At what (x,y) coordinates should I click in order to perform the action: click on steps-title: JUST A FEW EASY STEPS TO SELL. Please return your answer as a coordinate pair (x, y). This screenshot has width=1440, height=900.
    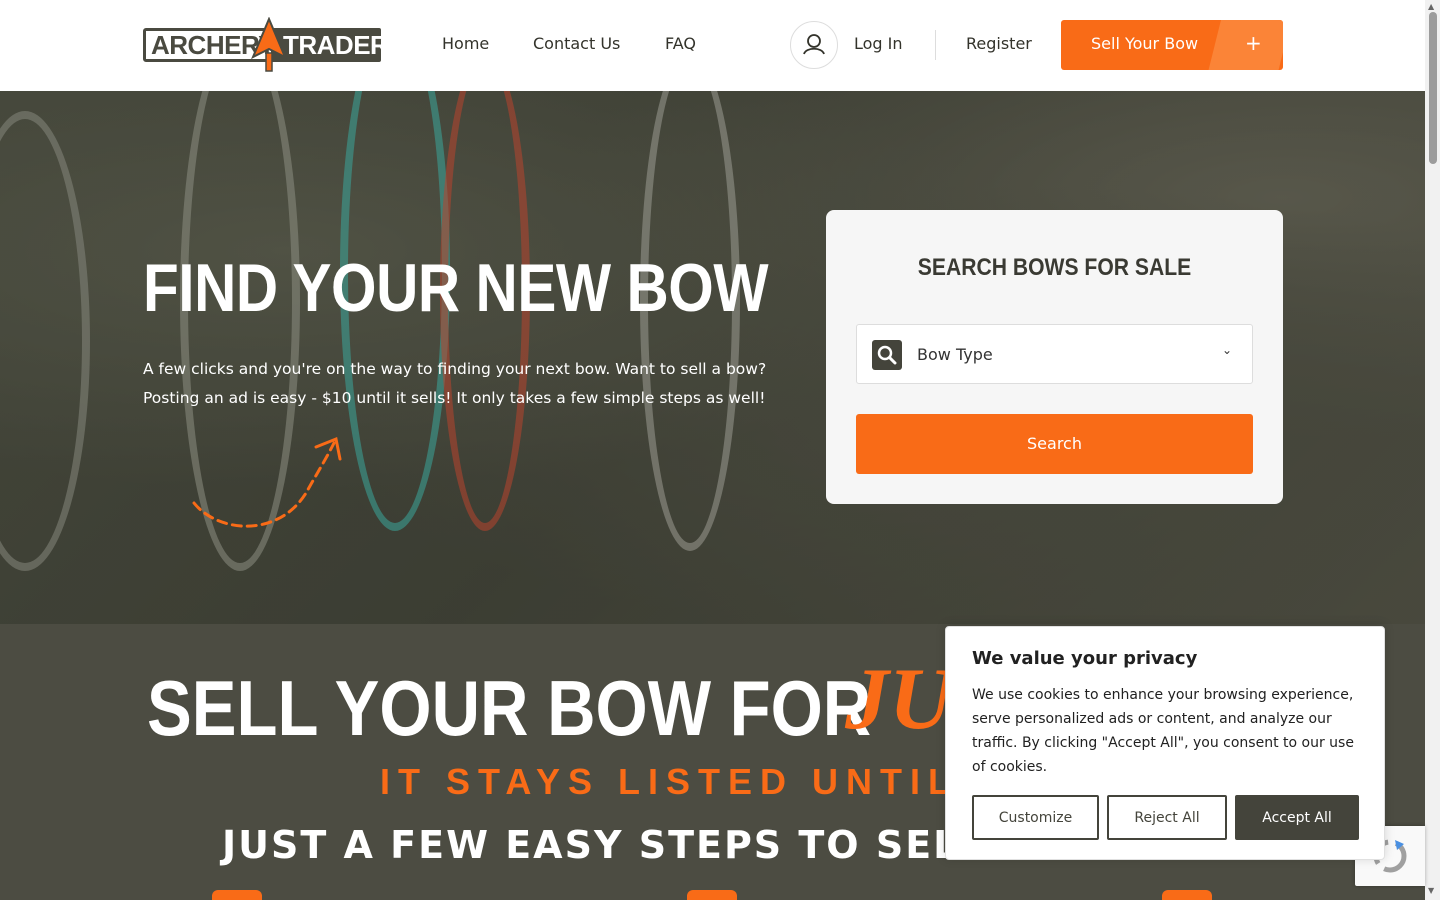
    Looking at the image, I should click on (604, 845).